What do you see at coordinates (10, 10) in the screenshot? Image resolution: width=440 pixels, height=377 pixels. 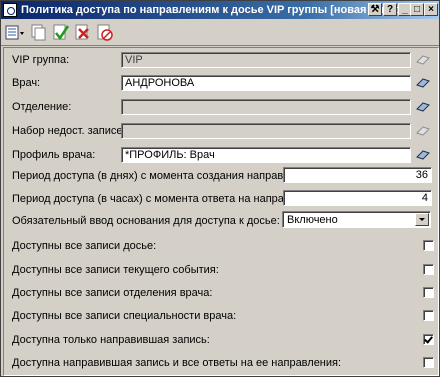 I see `app-icon` at bounding box center [10, 10].